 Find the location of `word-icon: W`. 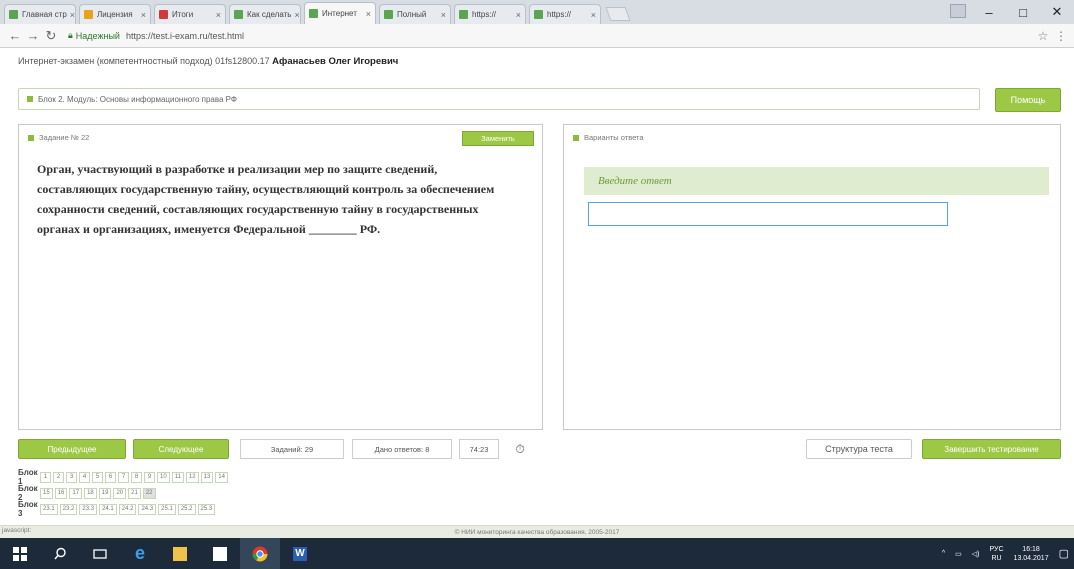

word-icon: W is located at coordinates (300, 553).